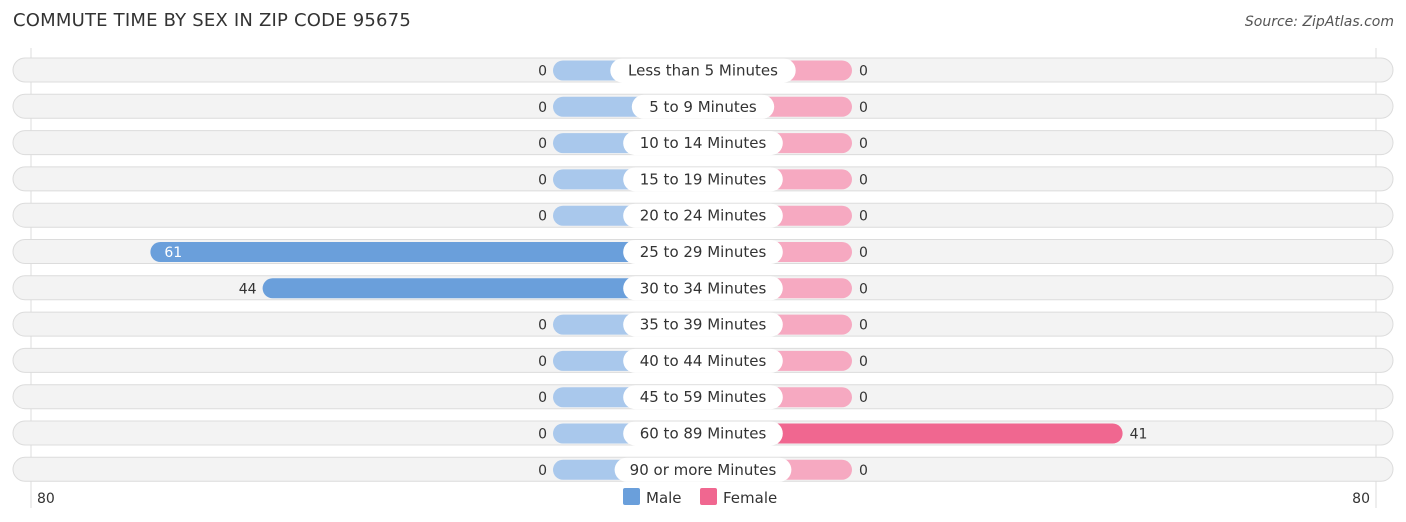  What do you see at coordinates (703, 252) in the screenshot?
I see `category-label: 25 to 29 Minutes` at bounding box center [703, 252].